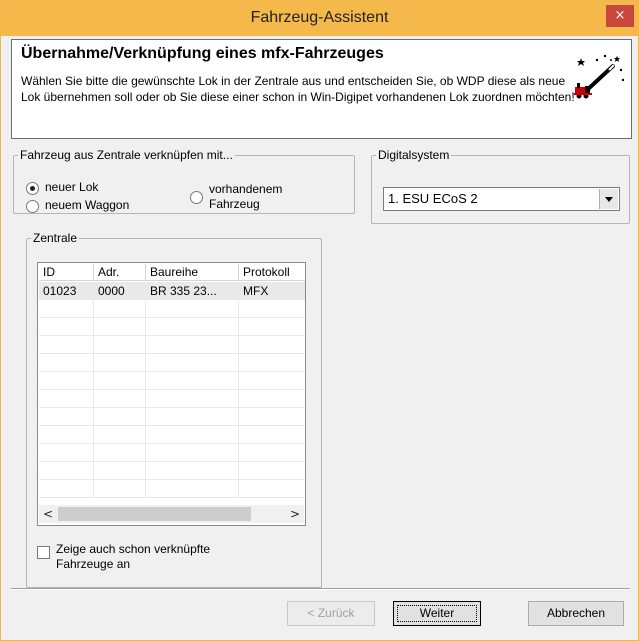 This screenshot has height=641, width=639. I want to click on radio-new-loco: neuer Lok, so click(62, 187).